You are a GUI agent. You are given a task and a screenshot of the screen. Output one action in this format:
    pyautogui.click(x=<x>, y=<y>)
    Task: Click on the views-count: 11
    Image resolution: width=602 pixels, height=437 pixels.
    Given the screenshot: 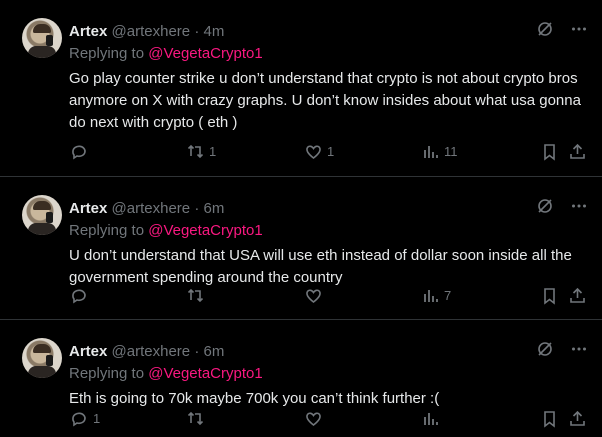 What is the action you would take?
    pyautogui.click(x=451, y=151)
    